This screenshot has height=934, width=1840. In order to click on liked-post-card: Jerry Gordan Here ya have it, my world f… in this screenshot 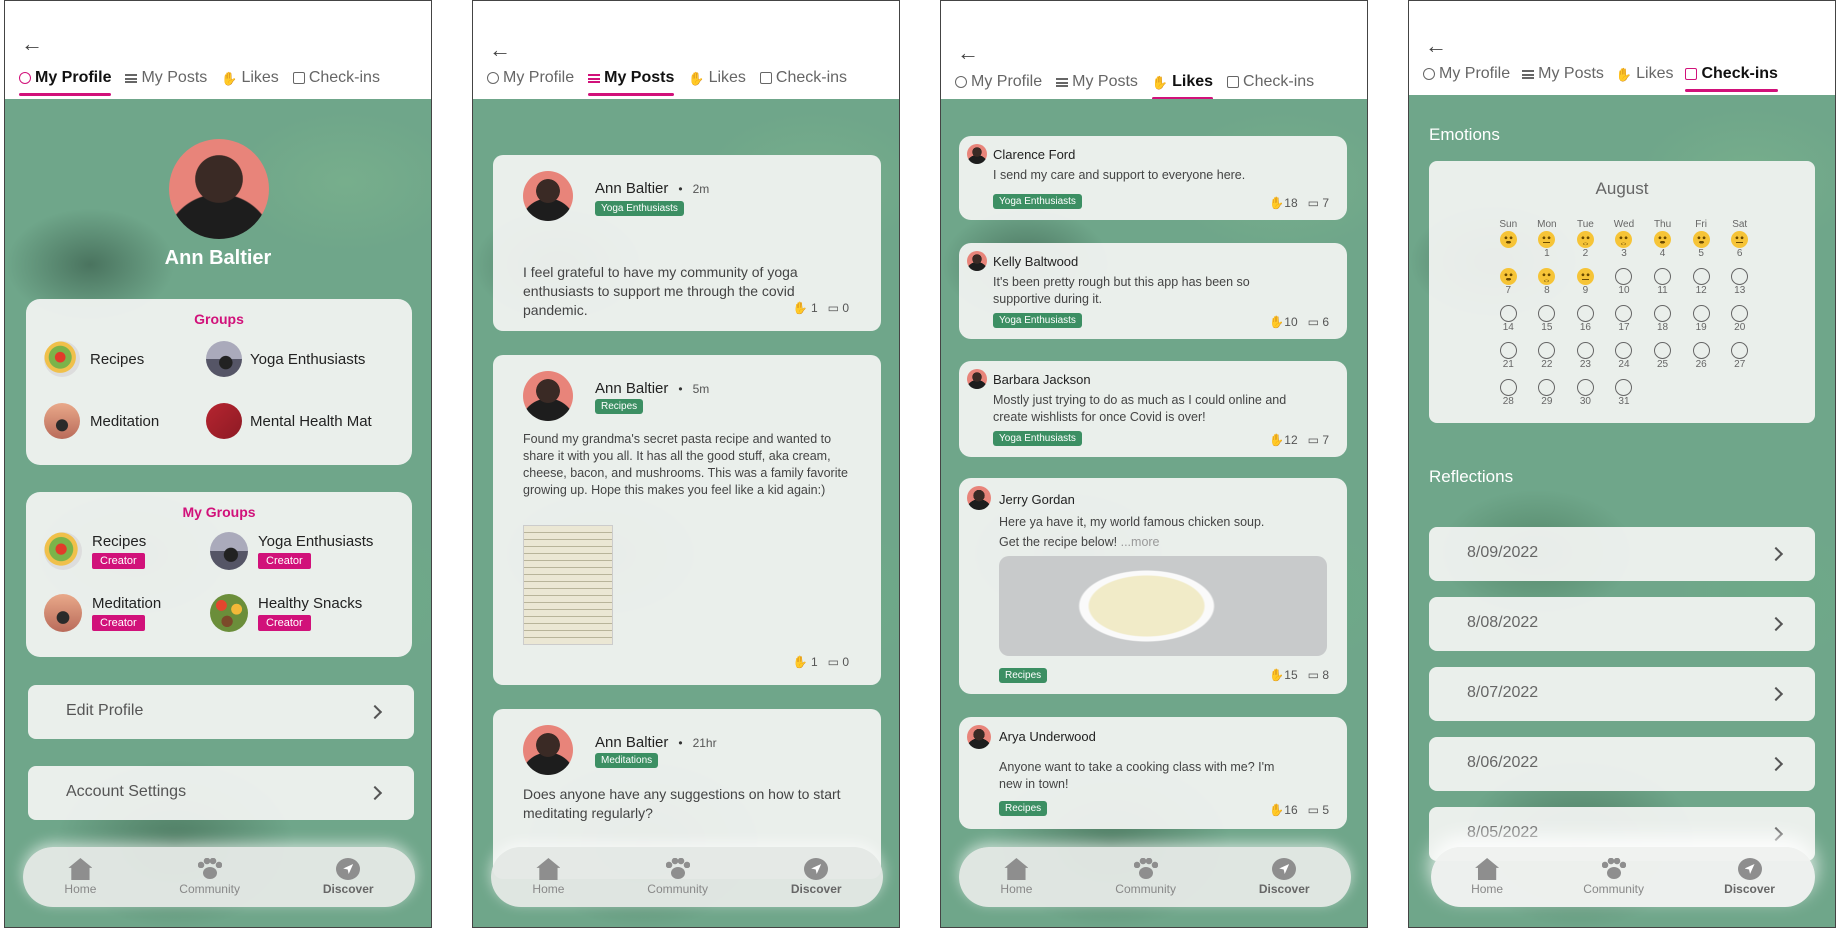, I will do `click(1153, 586)`.